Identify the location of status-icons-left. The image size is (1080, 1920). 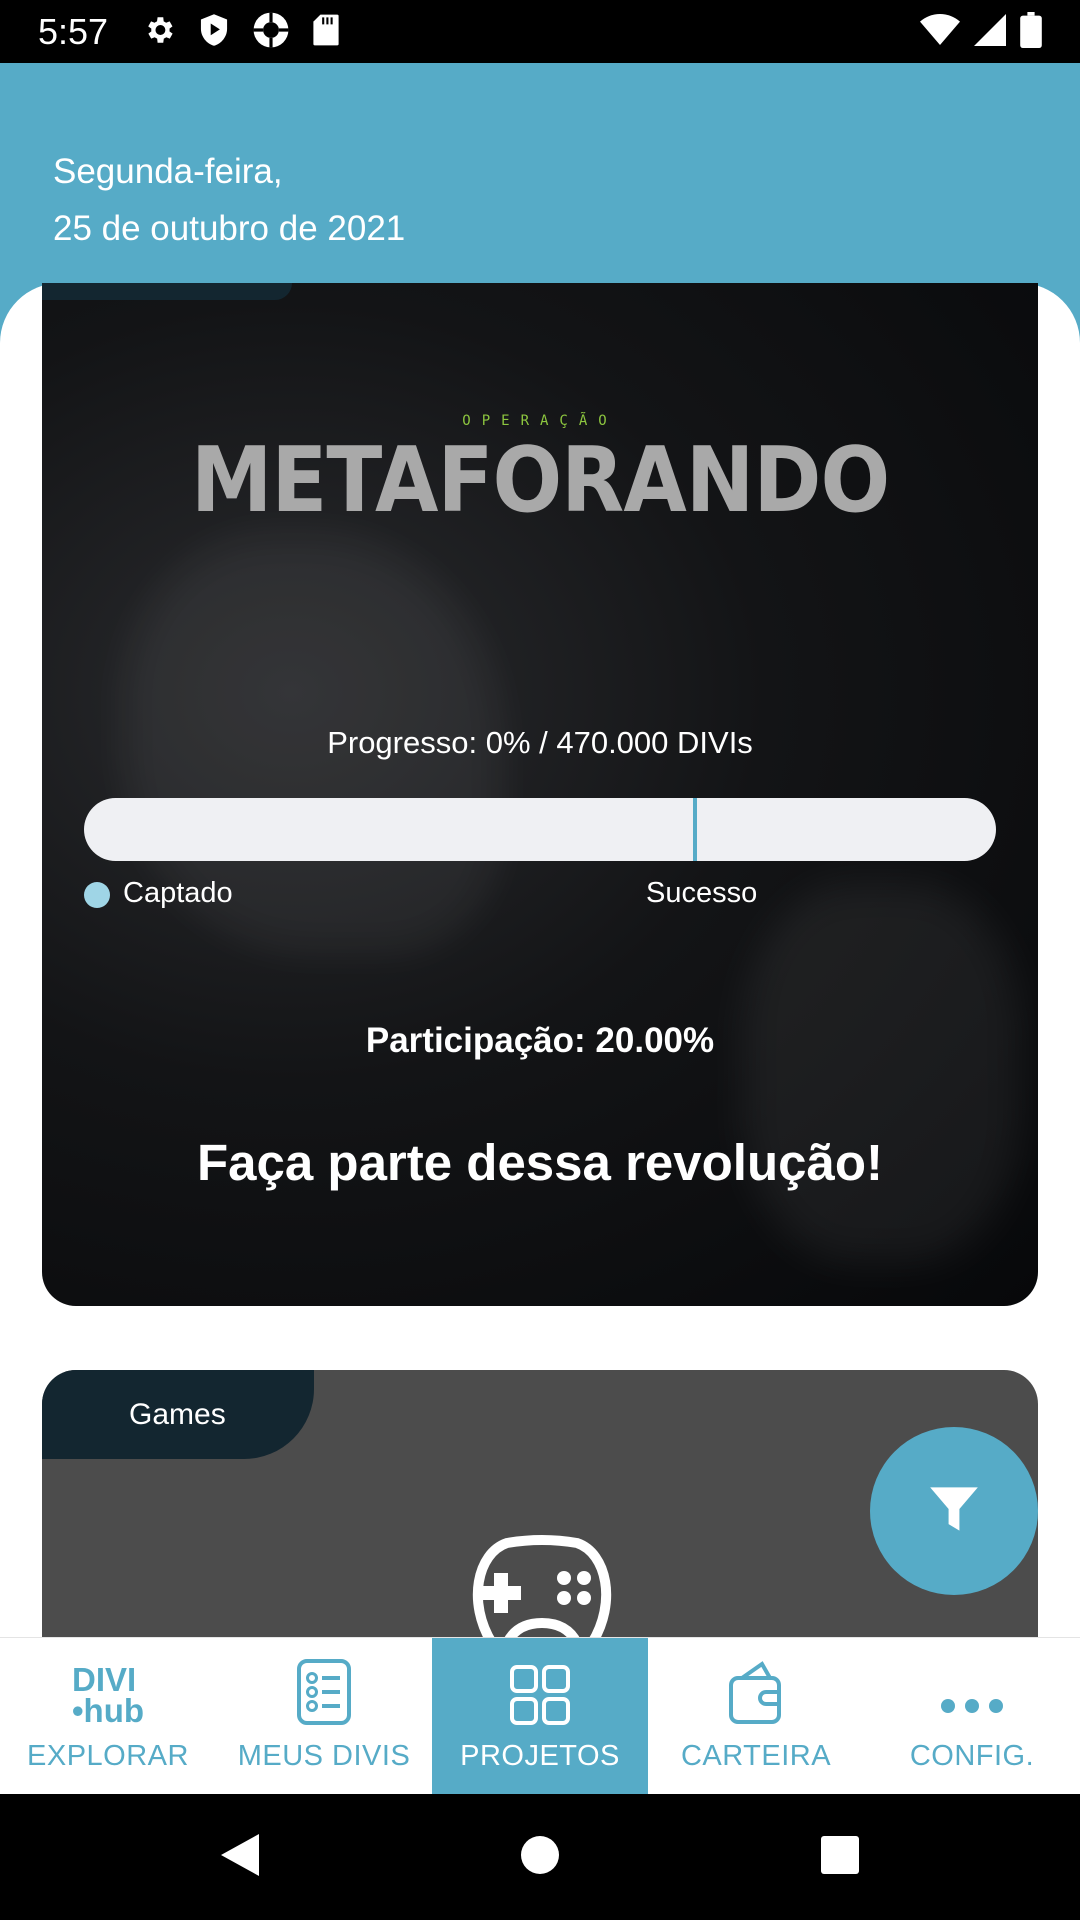
(241, 32).